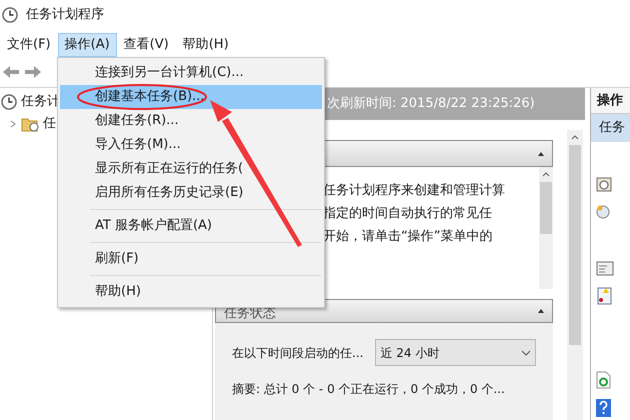 This screenshot has width=630, height=420. I want to click on menu-item: 操作(A), so click(87, 45).